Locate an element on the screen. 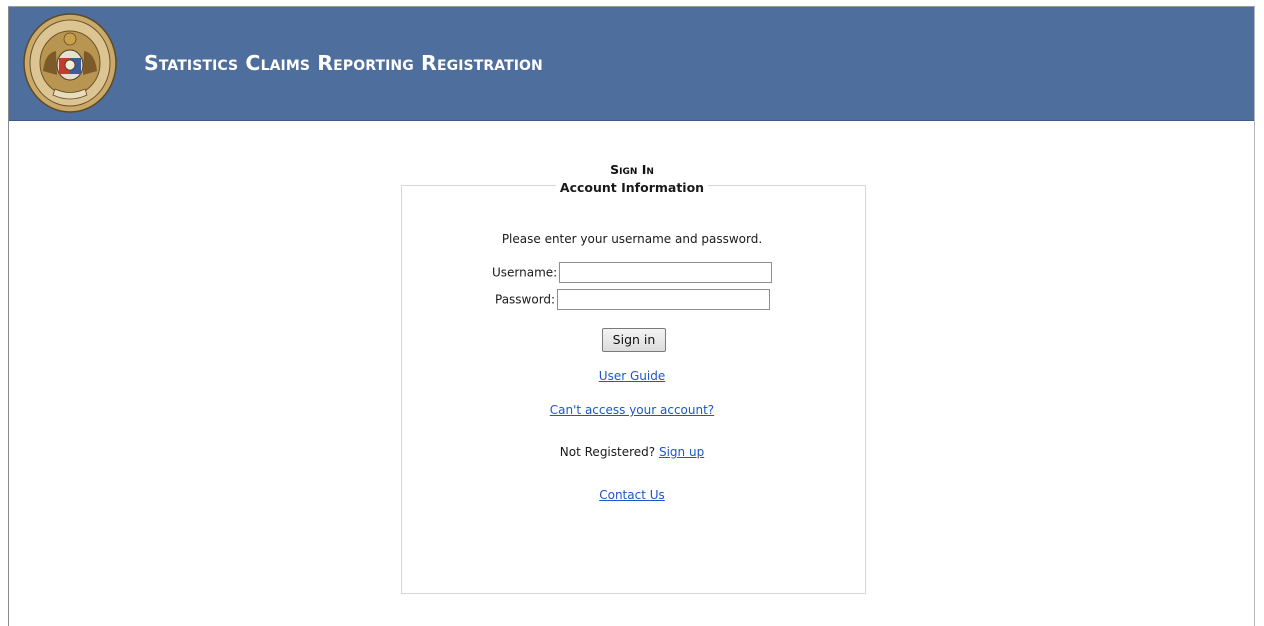  cant-access-link: Can't access your account? is located at coordinates (632, 410).